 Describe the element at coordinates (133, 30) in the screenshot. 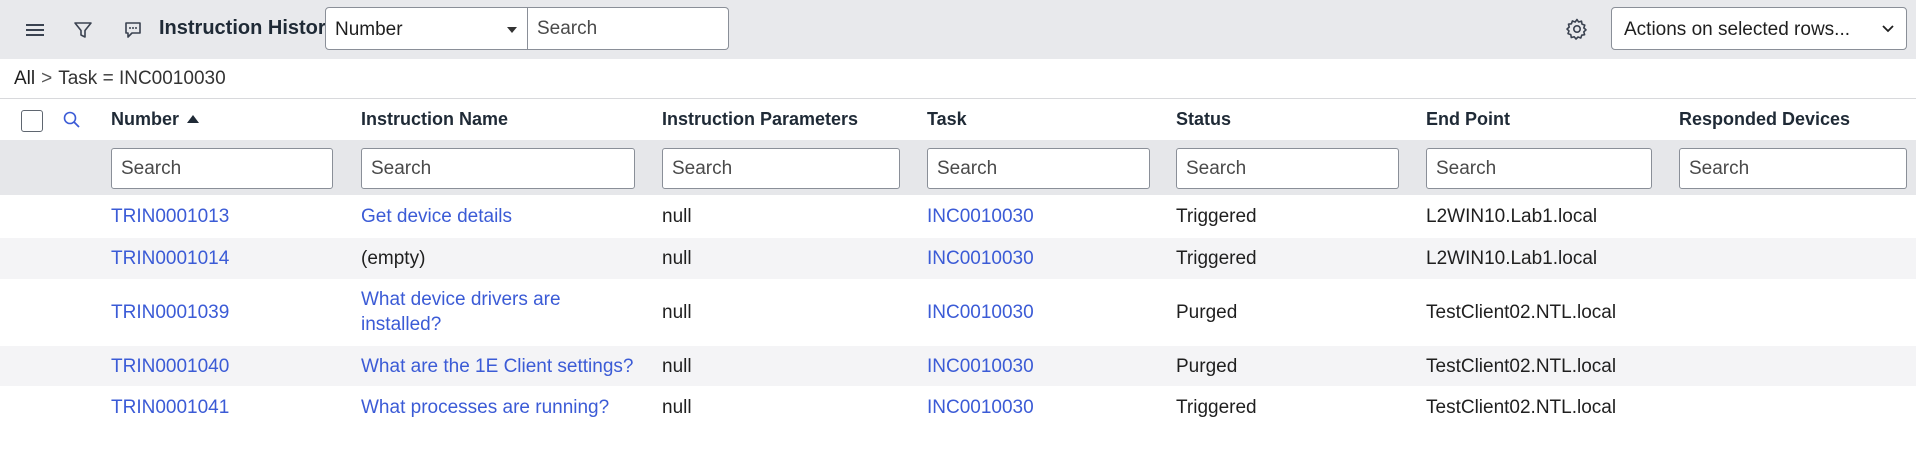

I see `chat-bubble-icon` at that location.